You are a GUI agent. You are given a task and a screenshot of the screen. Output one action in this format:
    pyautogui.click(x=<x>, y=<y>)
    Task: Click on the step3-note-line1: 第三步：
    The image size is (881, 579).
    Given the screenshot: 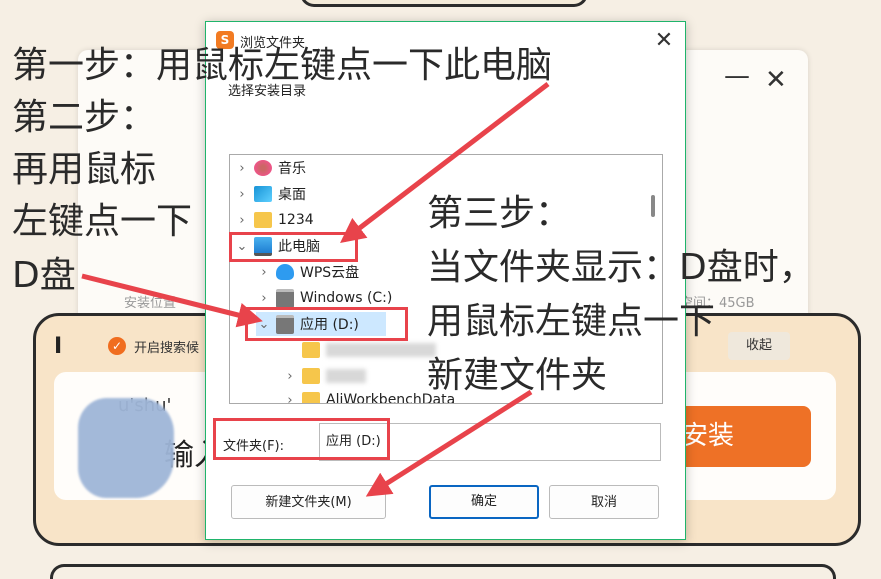 What is the action you would take?
    pyautogui.click(x=499, y=213)
    